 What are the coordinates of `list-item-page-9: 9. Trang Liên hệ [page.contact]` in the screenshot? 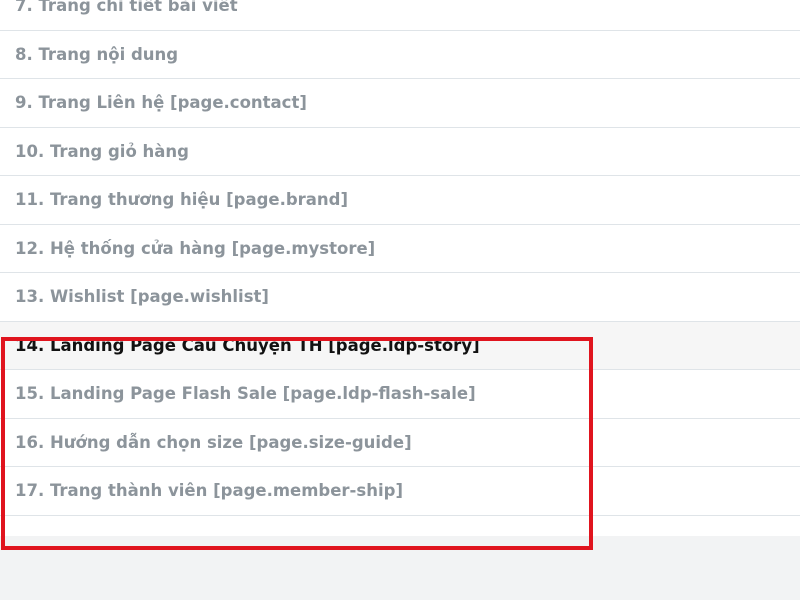 It's located at (400, 103).